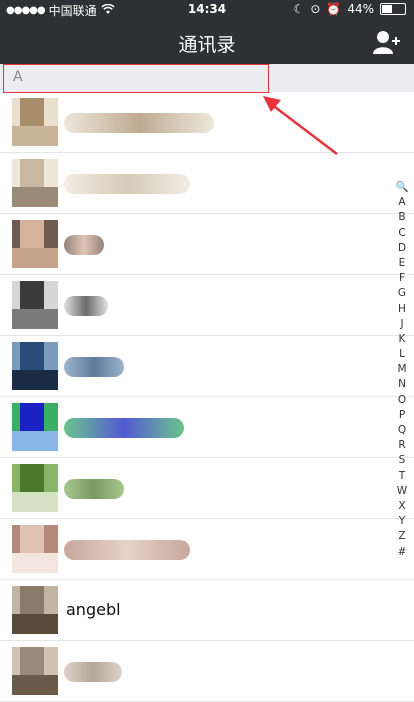 This screenshot has height=702, width=414. Describe the element at coordinates (299, 9) in the screenshot. I see `moon-icon: ☾` at that location.